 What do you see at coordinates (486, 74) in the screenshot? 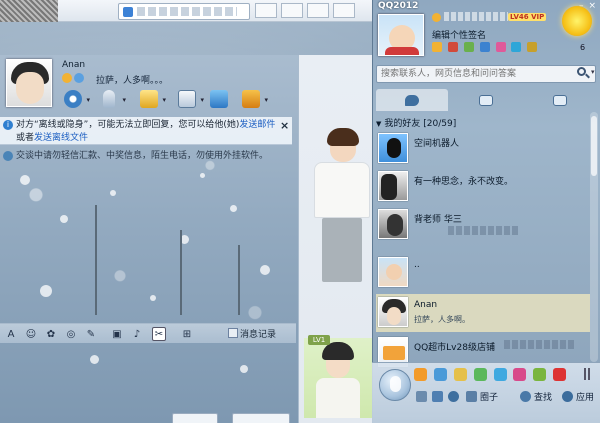
I see `search-input` at bounding box center [486, 74].